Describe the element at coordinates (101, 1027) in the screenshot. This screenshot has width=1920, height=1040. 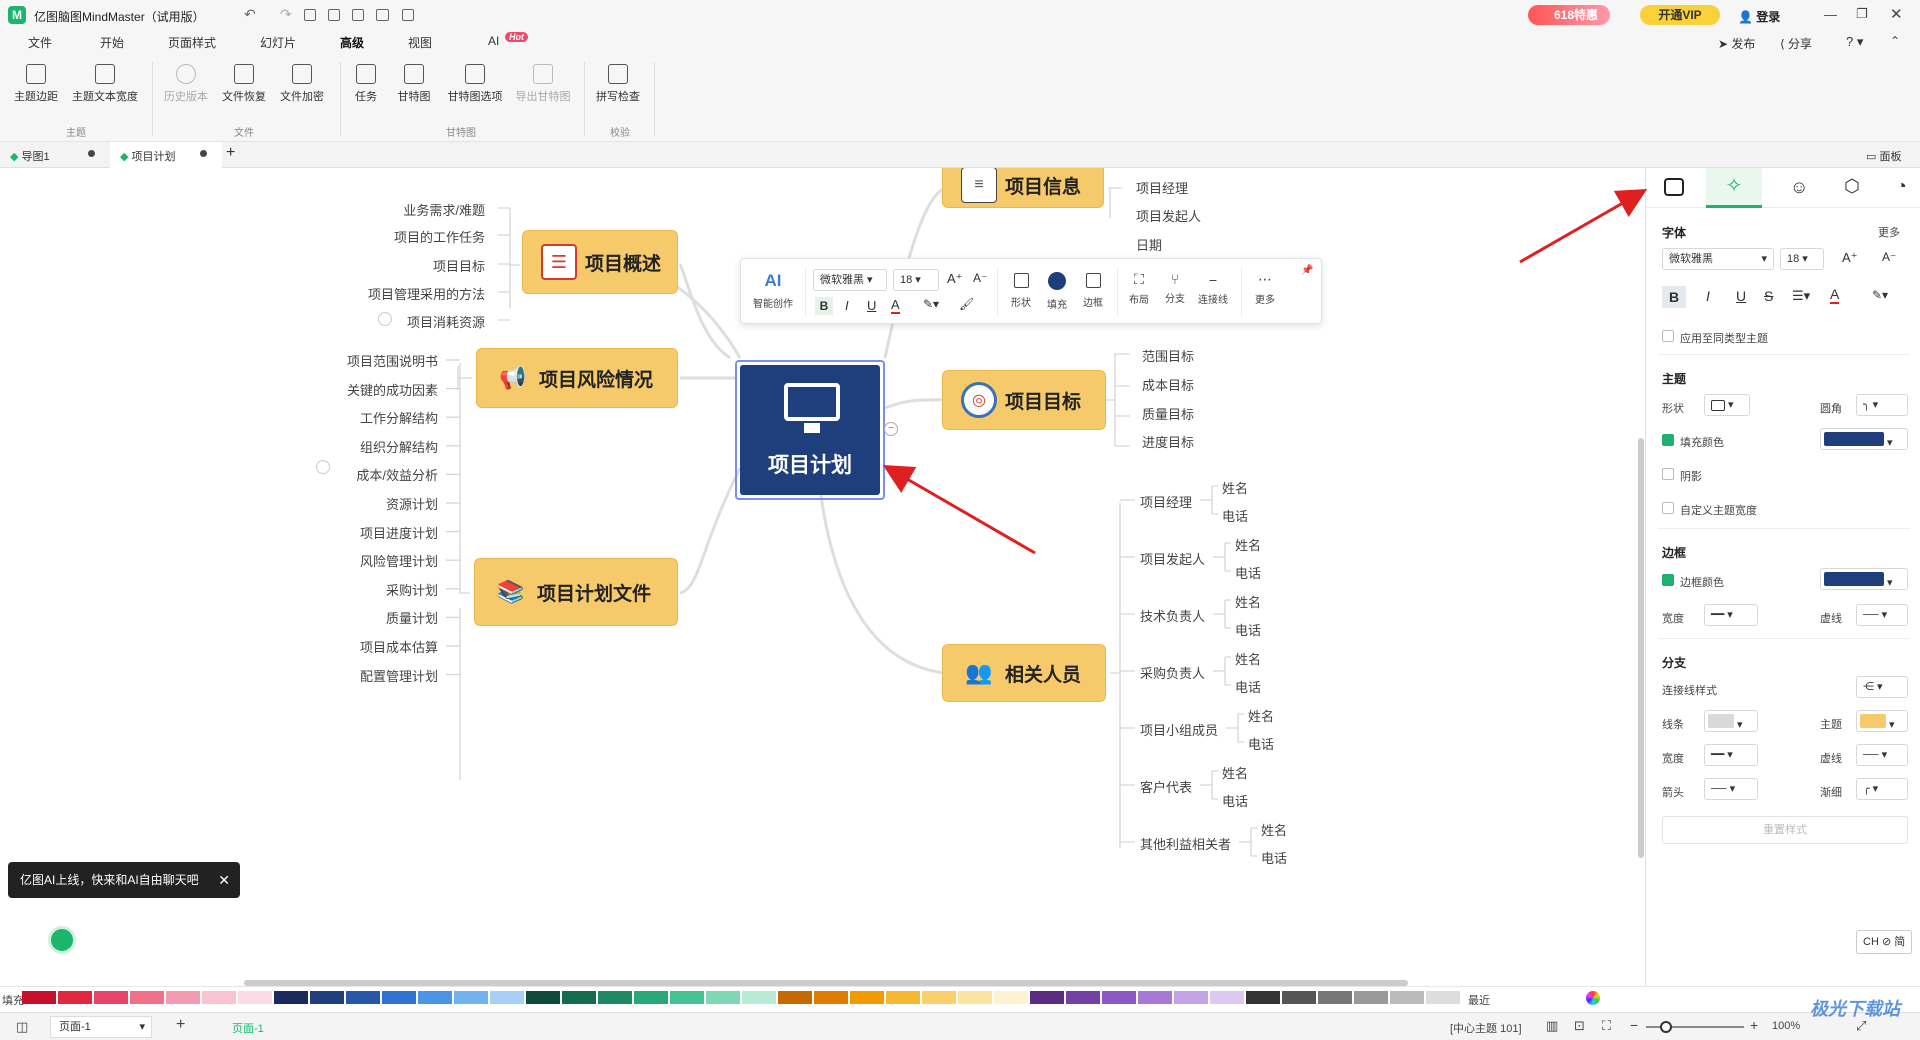
I see `page-tab-select: 页面-1 ▾` at that location.